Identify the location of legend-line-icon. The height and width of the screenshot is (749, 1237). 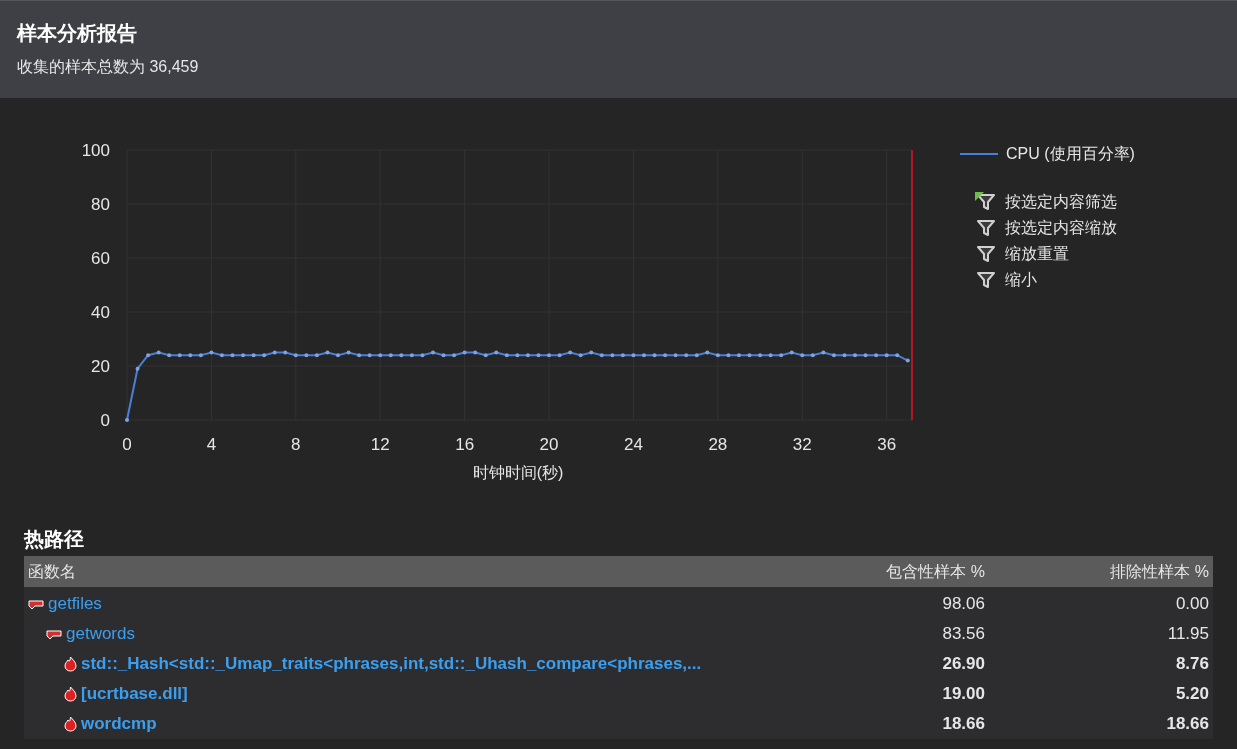
(979, 154).